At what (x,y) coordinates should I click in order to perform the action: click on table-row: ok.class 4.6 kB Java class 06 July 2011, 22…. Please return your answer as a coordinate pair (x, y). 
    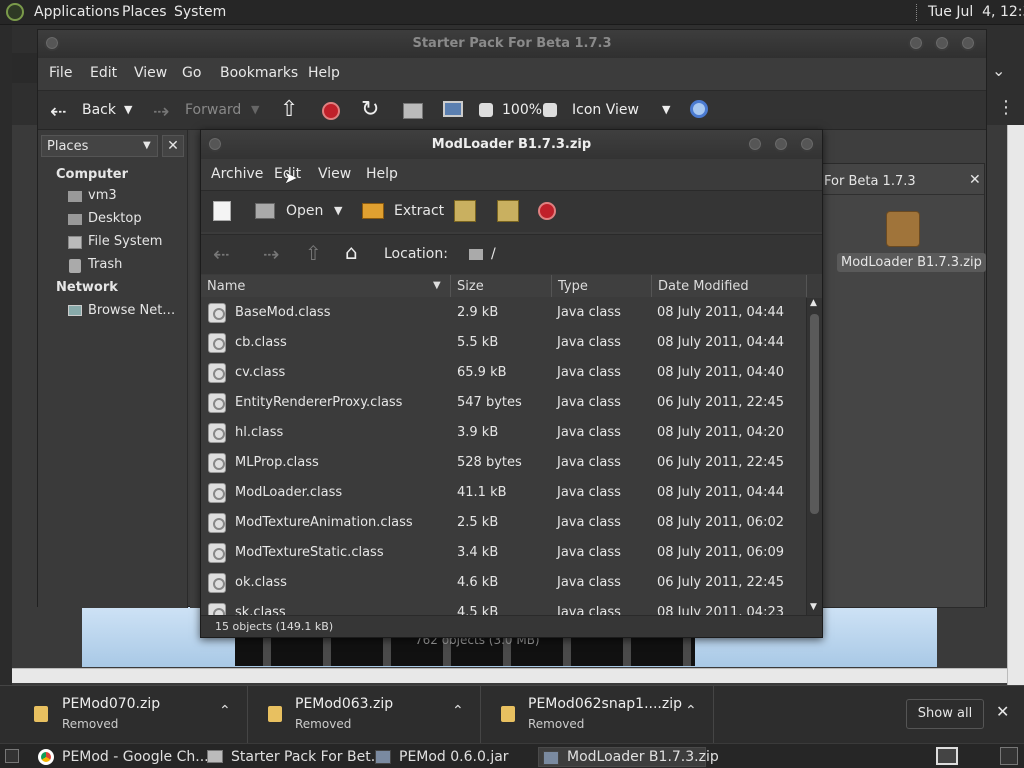
    Looking at the image, I should click on (503, 583).